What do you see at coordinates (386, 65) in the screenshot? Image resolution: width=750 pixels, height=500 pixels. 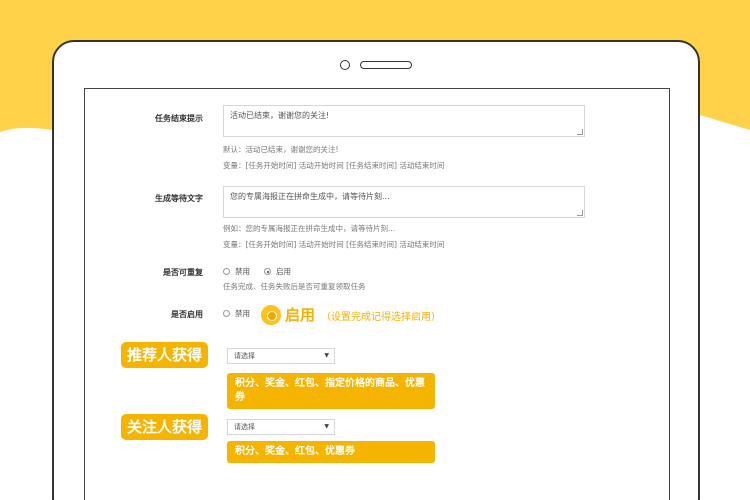 I see `speaker-icon` at bounding box center [386, 65].